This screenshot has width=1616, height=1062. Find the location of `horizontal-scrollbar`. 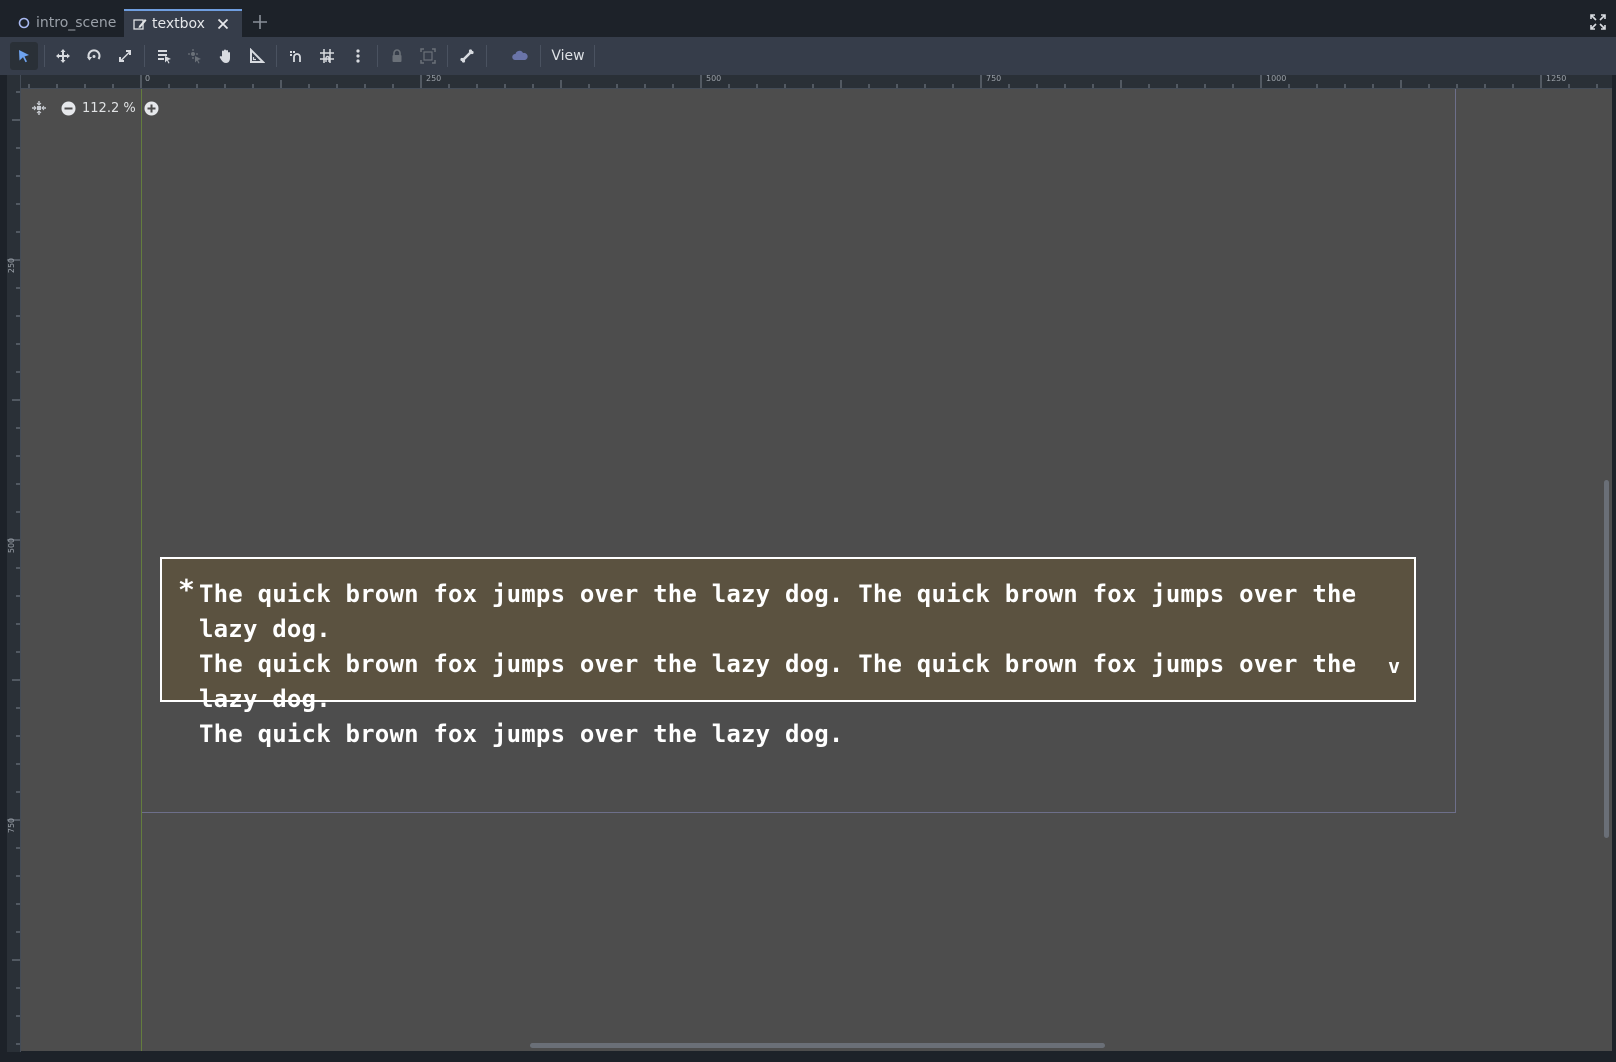

horizontal-scrollbar is located at coordinates (817, 1045).